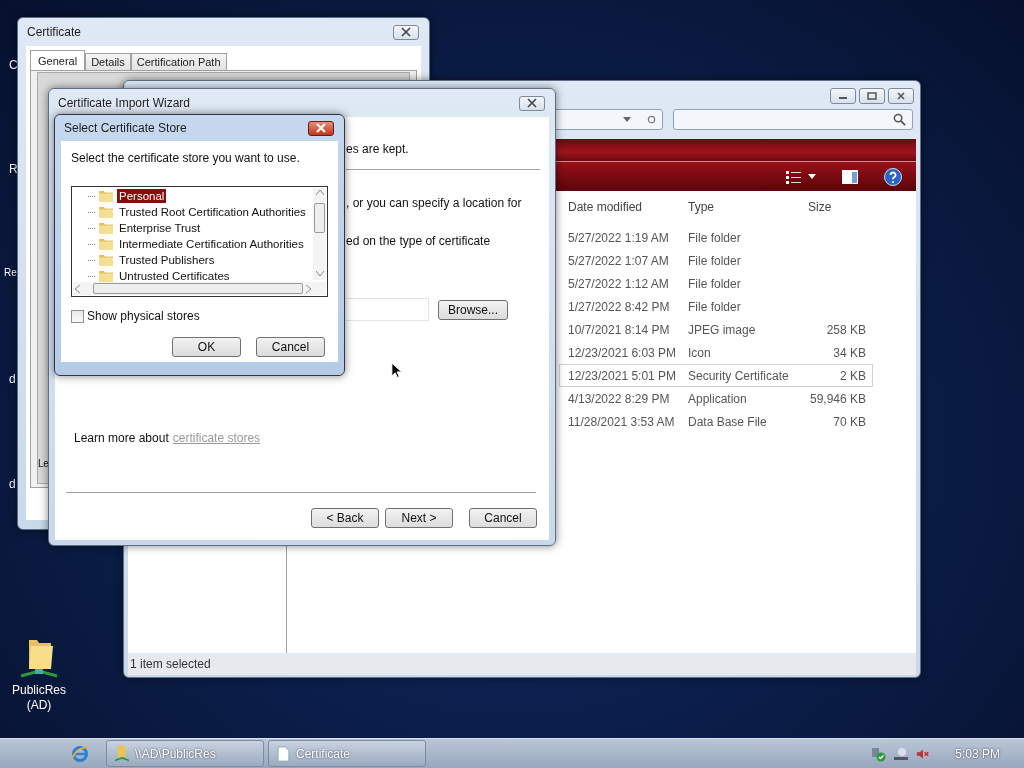 The image size is (1024, 768). Describe the element at coordinates (125, 128) in the screenshot. I see `dialog-title: Select Certificate Store` at that location.